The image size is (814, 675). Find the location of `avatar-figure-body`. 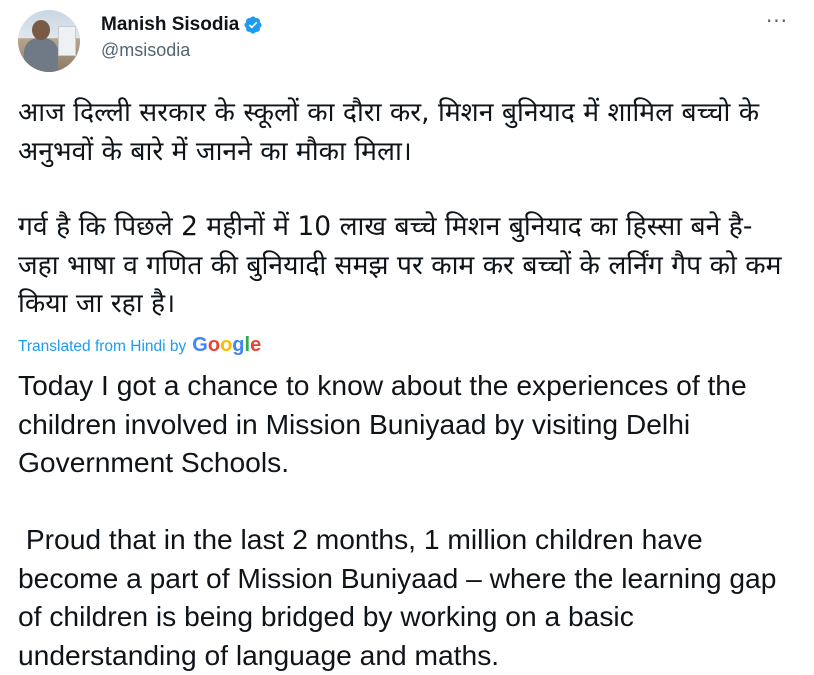

avatar-figure-body is located at coordinates (41, 55).